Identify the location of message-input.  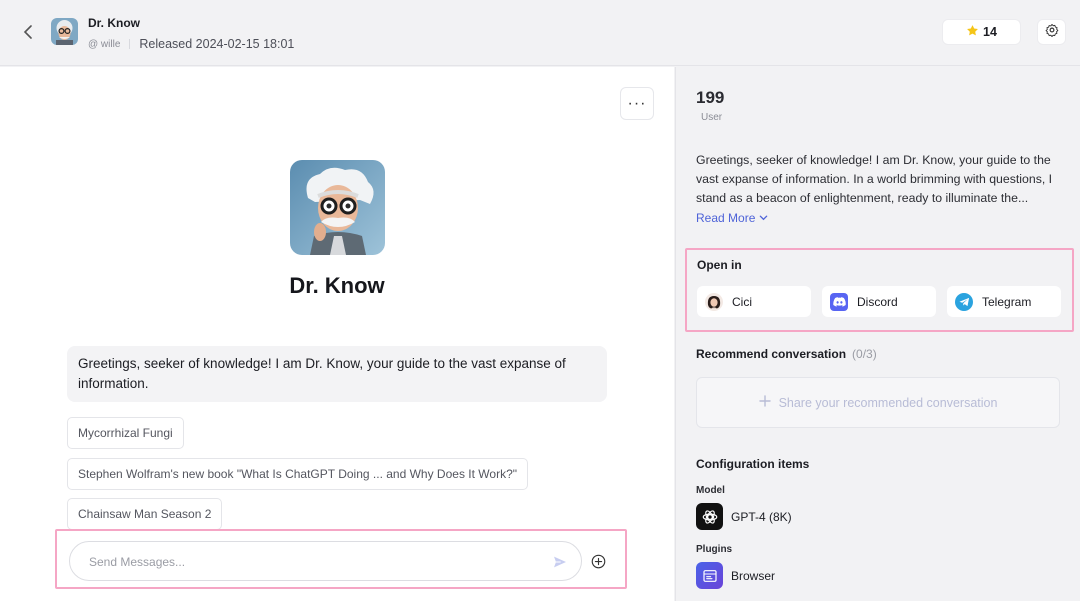
(309, 562).